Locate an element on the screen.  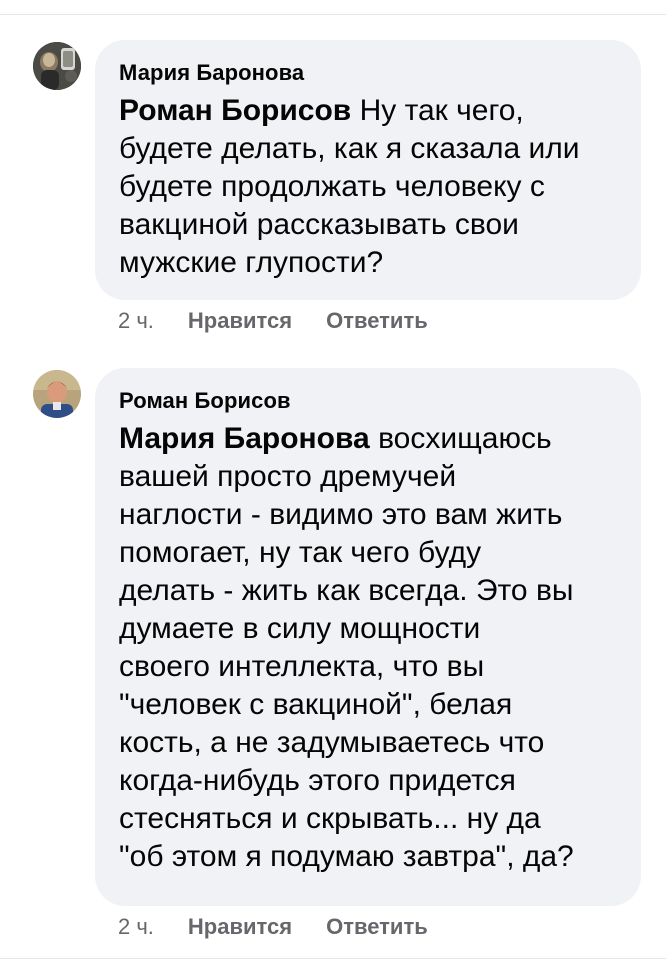
avatar-roman is located at coordinates (57, 394).